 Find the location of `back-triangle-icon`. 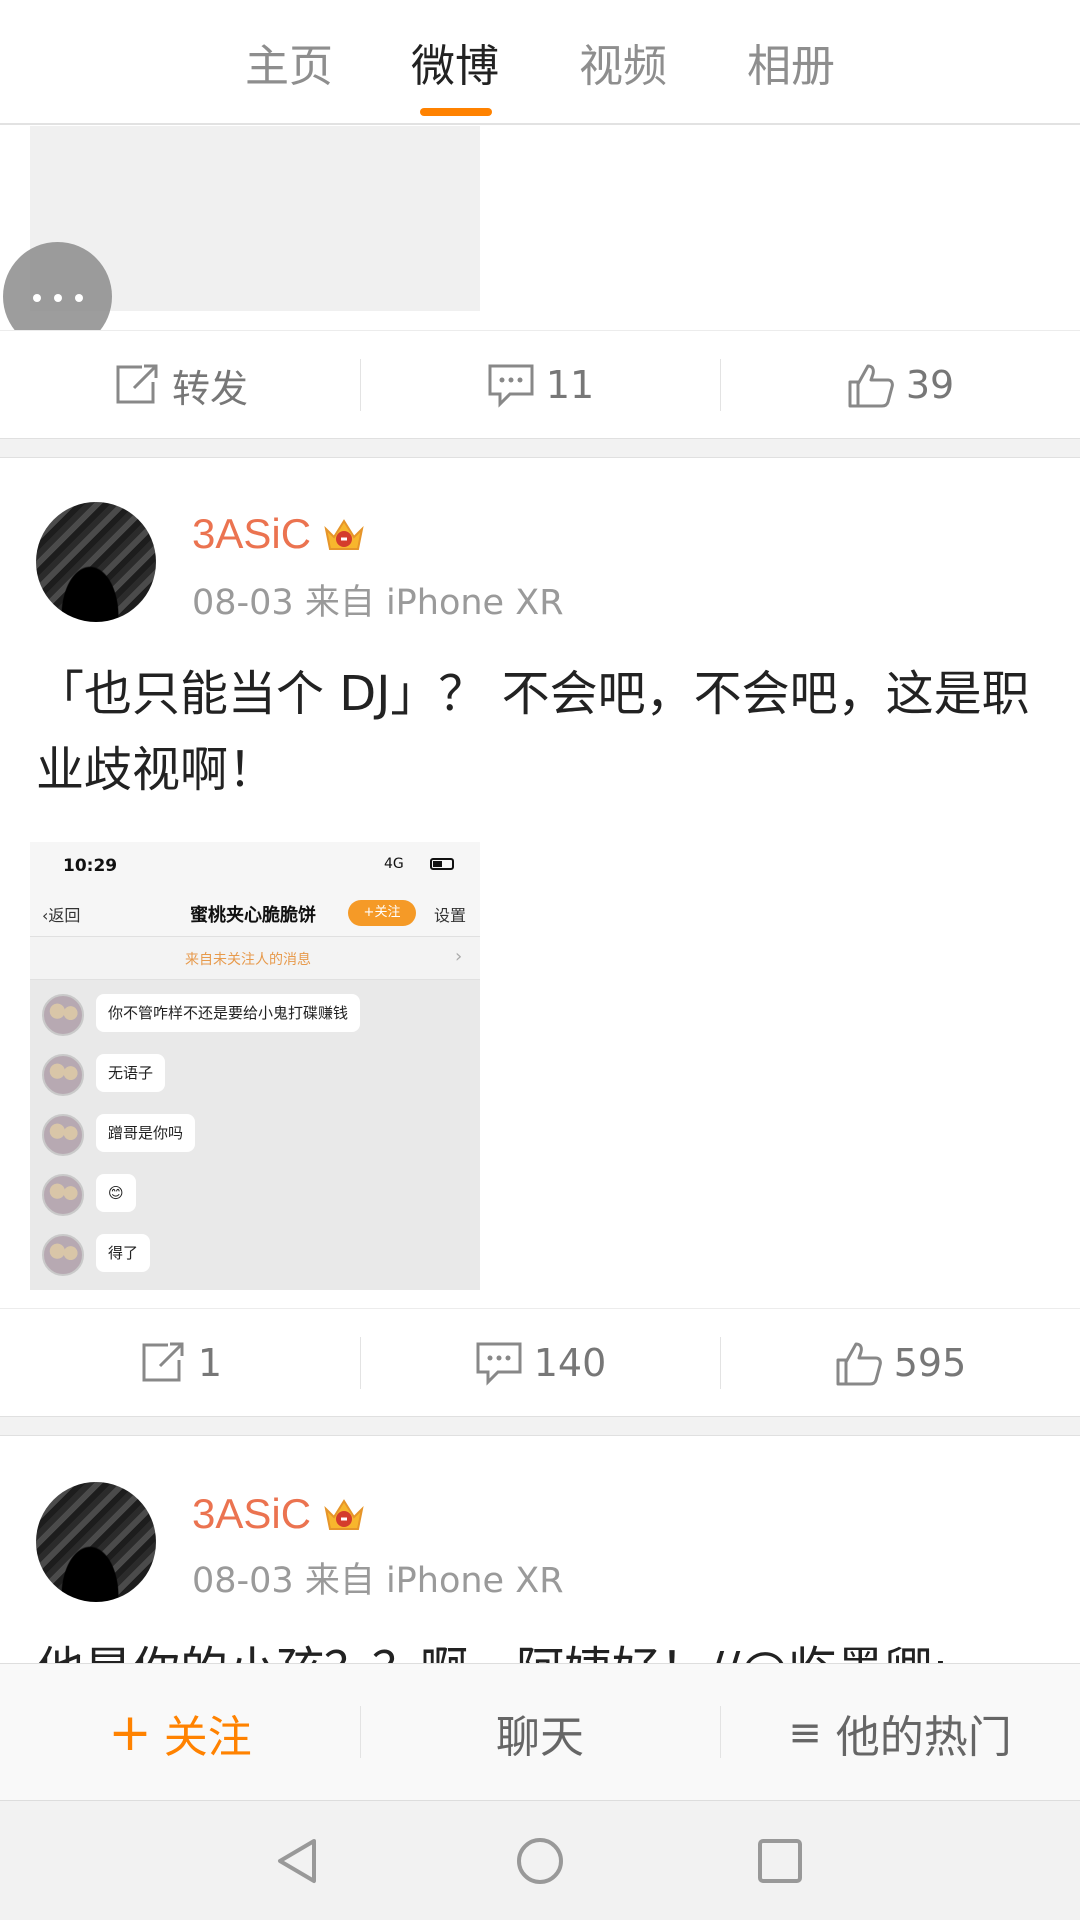

back-triangle-icon is located at coordinates (298, 1861).